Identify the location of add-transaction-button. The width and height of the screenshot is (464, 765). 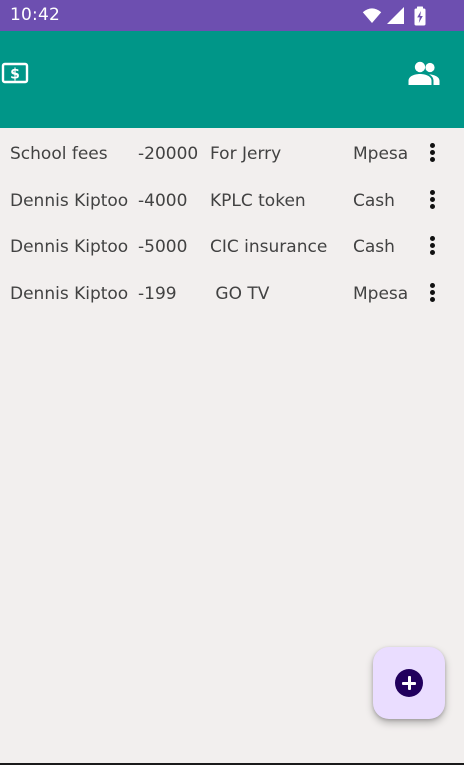
(409, 683).